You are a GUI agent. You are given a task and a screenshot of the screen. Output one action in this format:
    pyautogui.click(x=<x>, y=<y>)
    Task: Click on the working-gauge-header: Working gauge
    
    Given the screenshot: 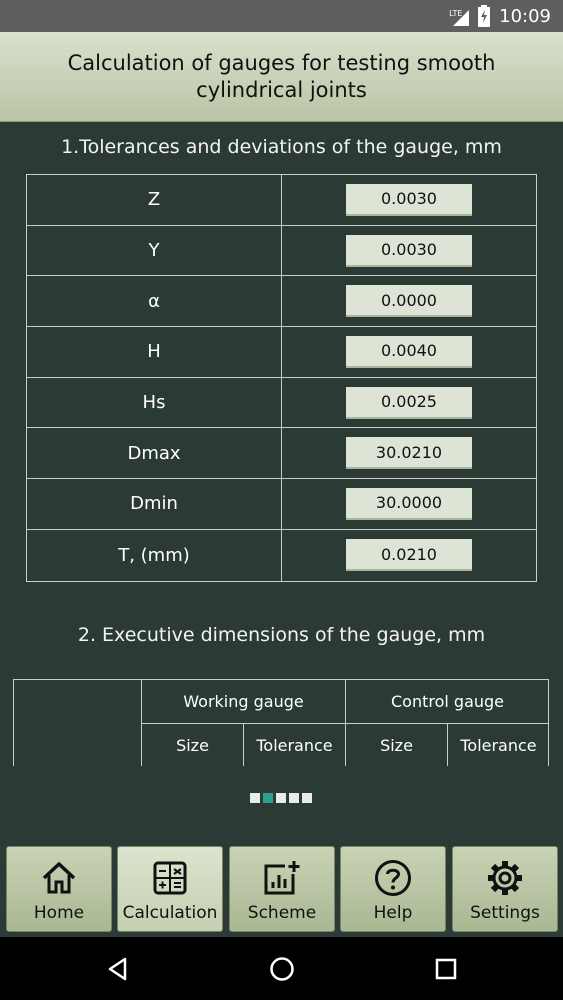 What is the action you would take?
    pyautogui.click(x=243, y=701)
    